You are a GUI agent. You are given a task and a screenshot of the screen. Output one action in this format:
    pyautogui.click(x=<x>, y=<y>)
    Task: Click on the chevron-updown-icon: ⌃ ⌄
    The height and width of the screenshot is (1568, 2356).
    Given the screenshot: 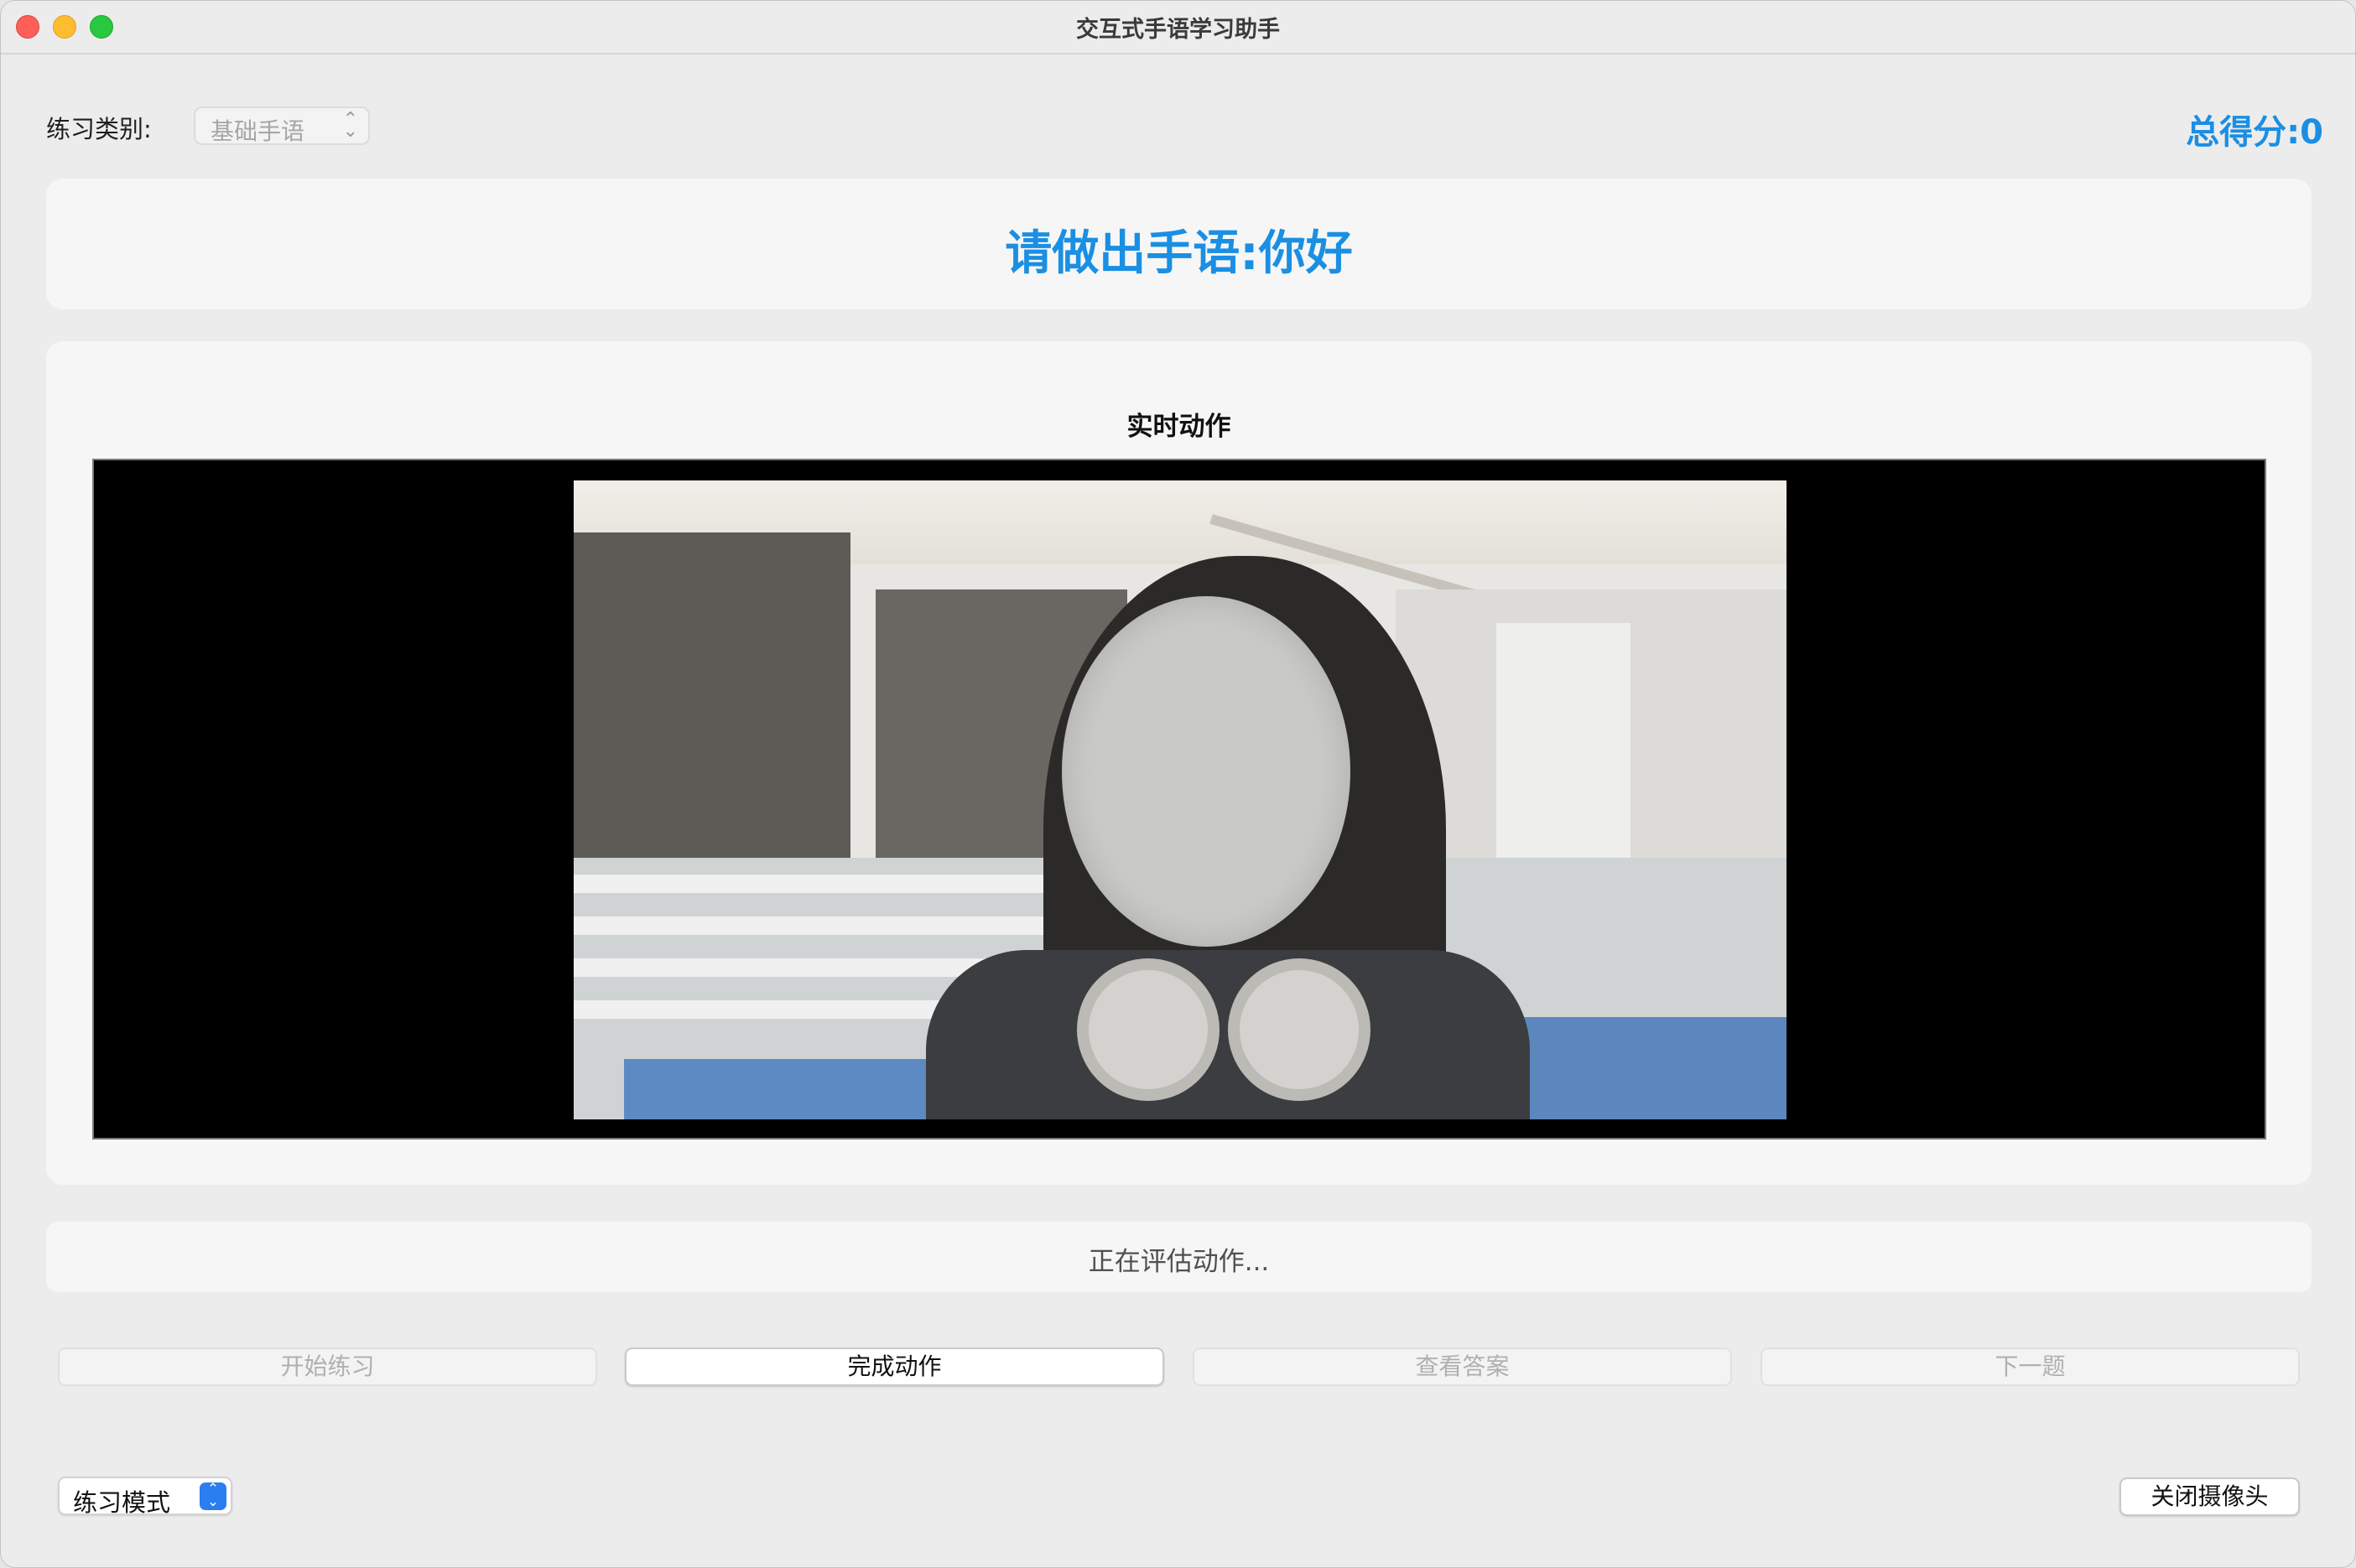 What is the action you would take?
    pyautogui.click(x=350, y=125)
    